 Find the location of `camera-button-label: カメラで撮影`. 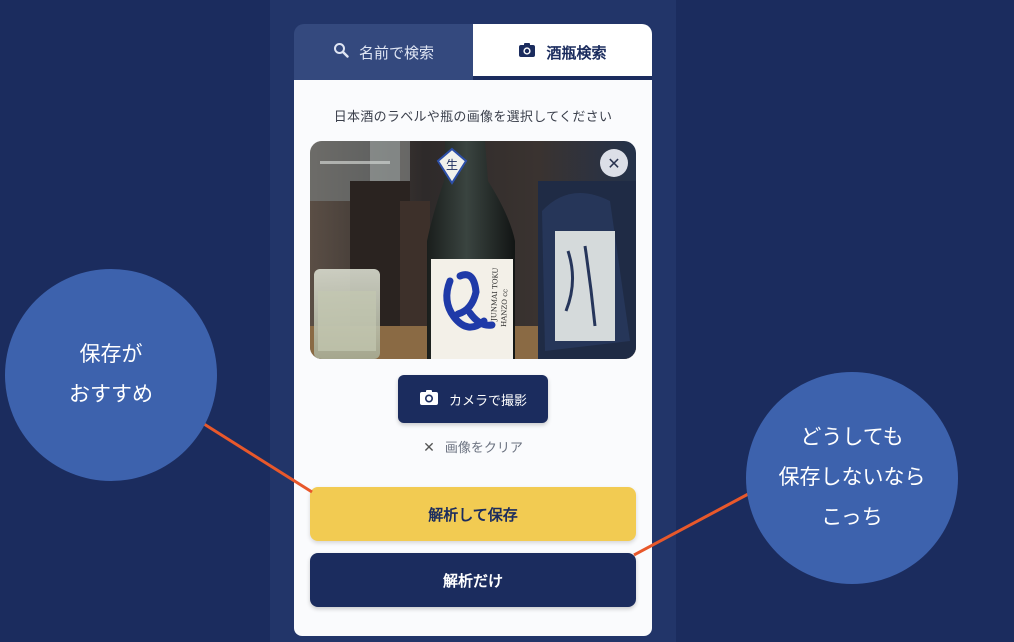

camera-button-label: カメラで撮影 is located at coordinates (487, 401).